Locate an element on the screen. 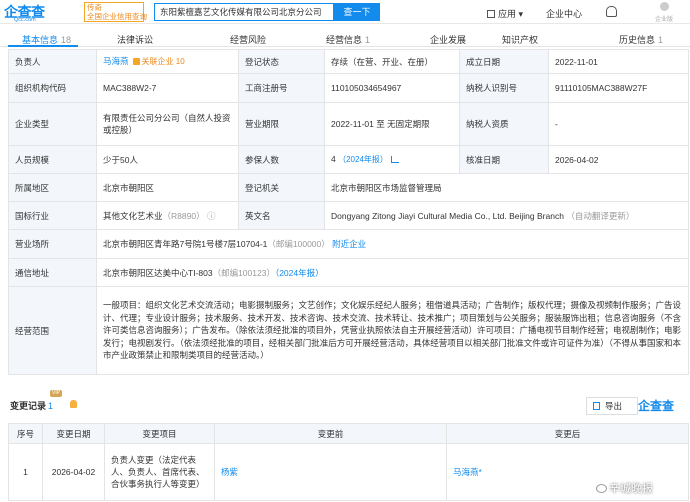  biz-addr-cell: 北京市朝阳区青年路7号院1号楼7层10704-1（邮编100000） 附近企业 is located at coordinates (392, 244).